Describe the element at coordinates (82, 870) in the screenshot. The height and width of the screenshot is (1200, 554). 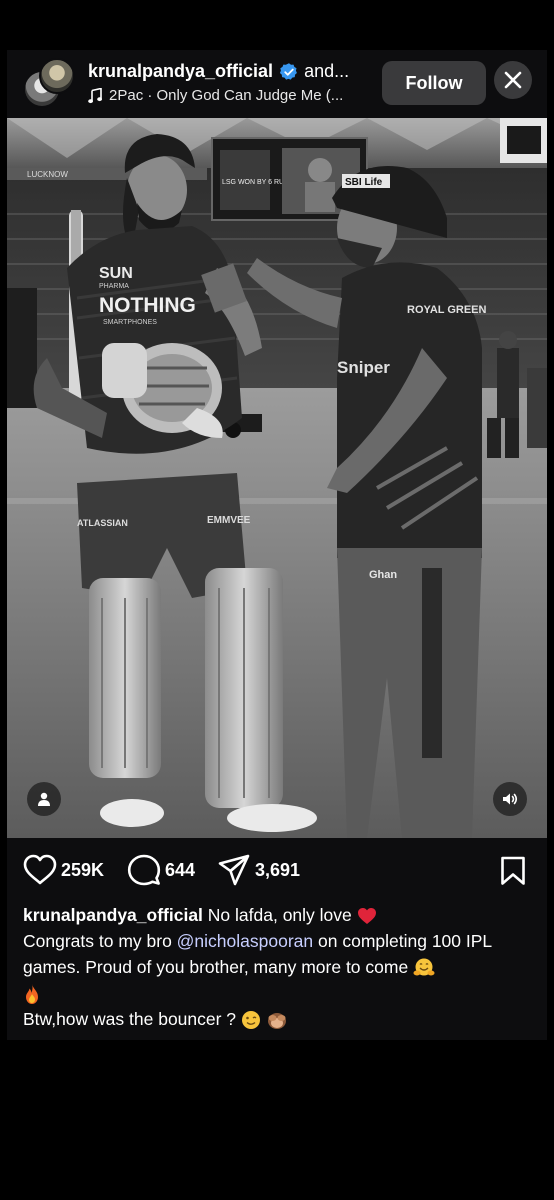
I see `like-count: 259K` at that location.